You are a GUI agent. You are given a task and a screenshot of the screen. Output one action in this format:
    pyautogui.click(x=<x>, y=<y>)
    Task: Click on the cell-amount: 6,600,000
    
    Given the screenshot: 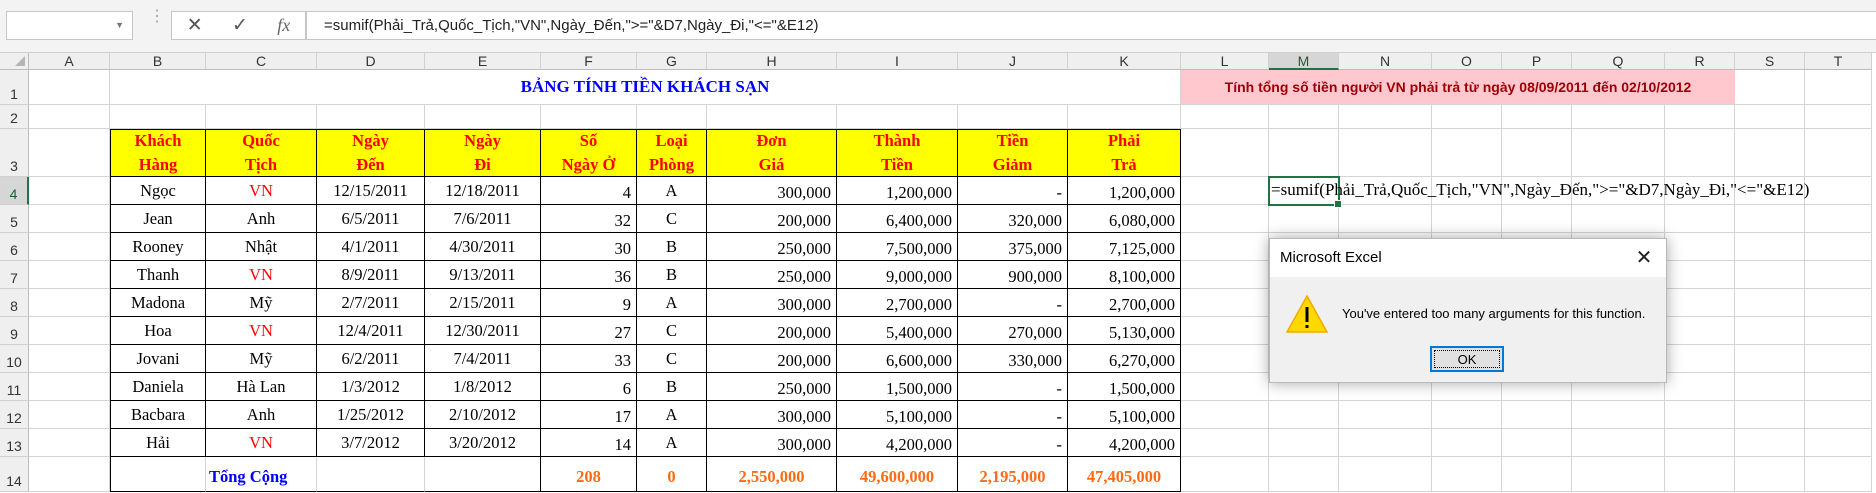 What is the action you would take?
    pyautogui.click(x=897, y=359)
    